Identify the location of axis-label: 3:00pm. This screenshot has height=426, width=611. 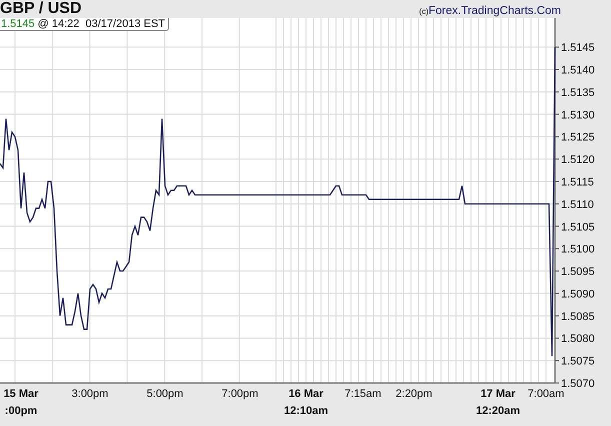
(90, 394).